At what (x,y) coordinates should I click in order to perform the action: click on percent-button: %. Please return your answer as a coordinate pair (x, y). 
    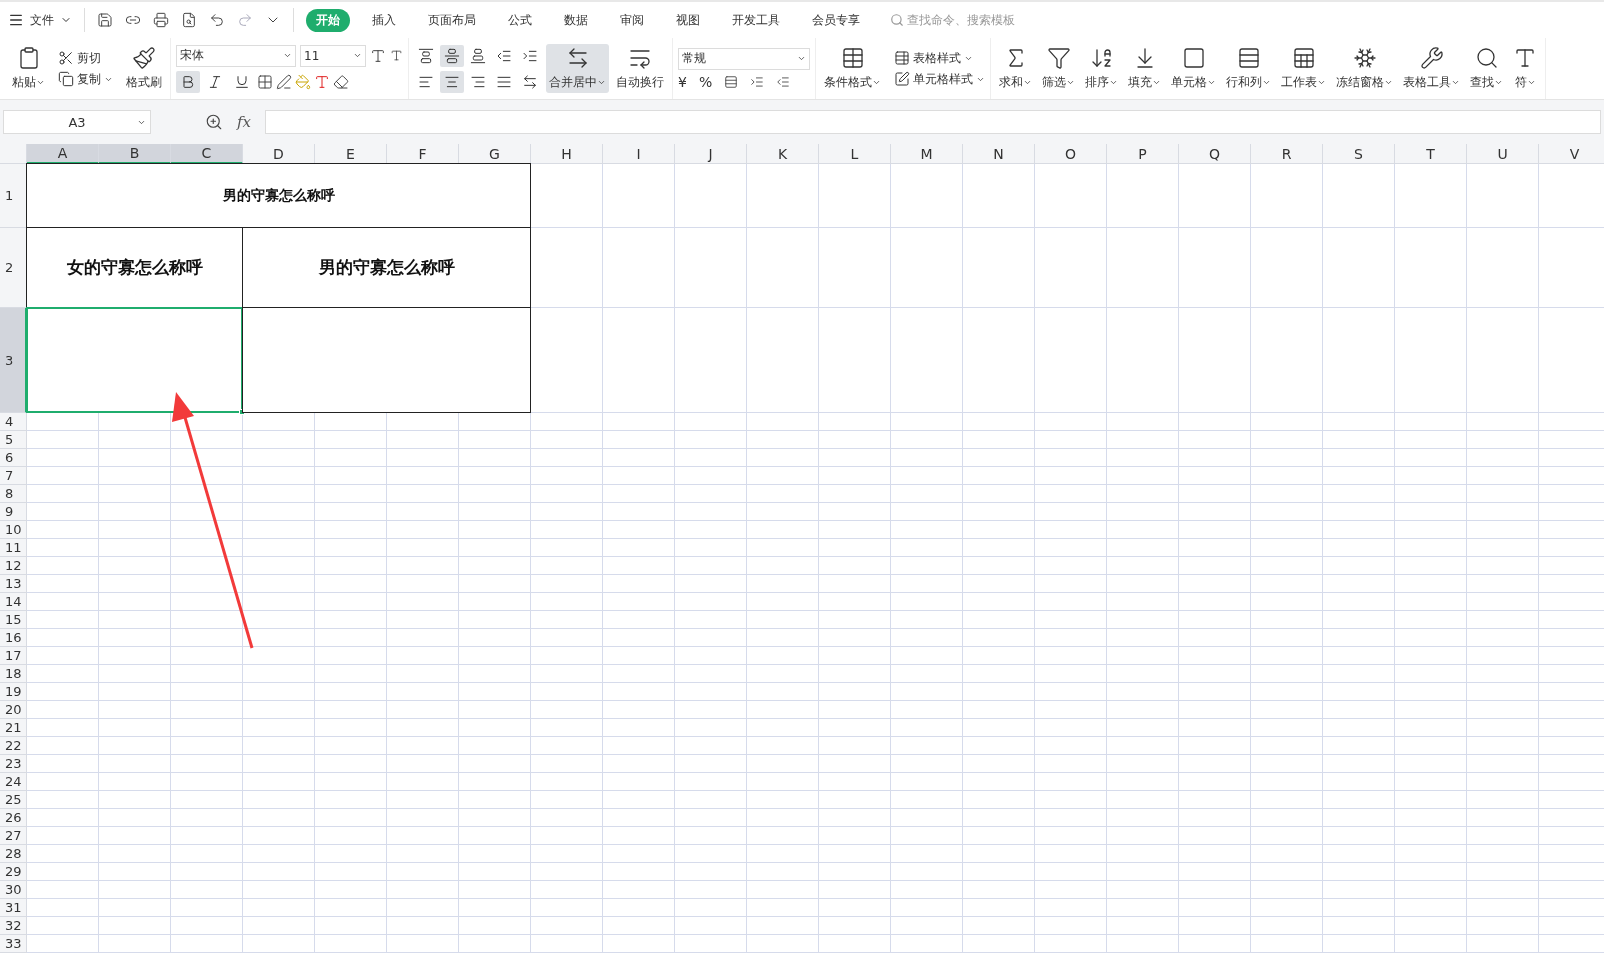
    Looking at the image, I should click on (705, 81).